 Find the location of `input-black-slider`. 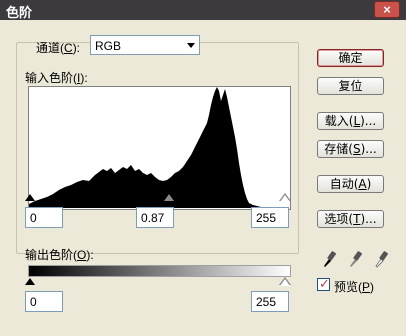

input-black-slider is located at coordinates (30, 197).